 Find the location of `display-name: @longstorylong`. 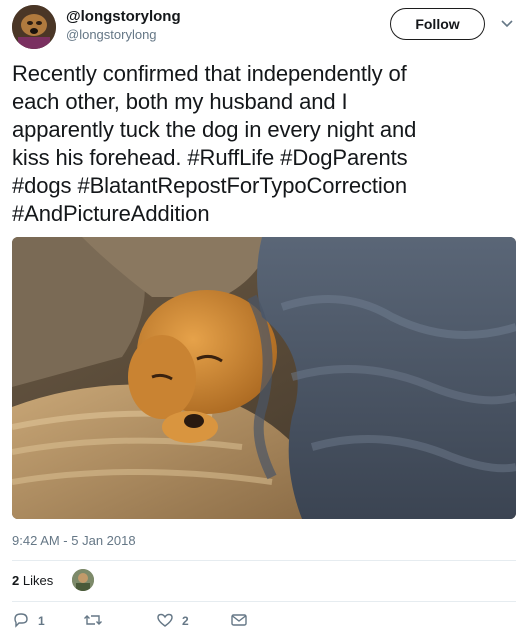

display-name: @longstorylong is located at coordinates (123, 16).